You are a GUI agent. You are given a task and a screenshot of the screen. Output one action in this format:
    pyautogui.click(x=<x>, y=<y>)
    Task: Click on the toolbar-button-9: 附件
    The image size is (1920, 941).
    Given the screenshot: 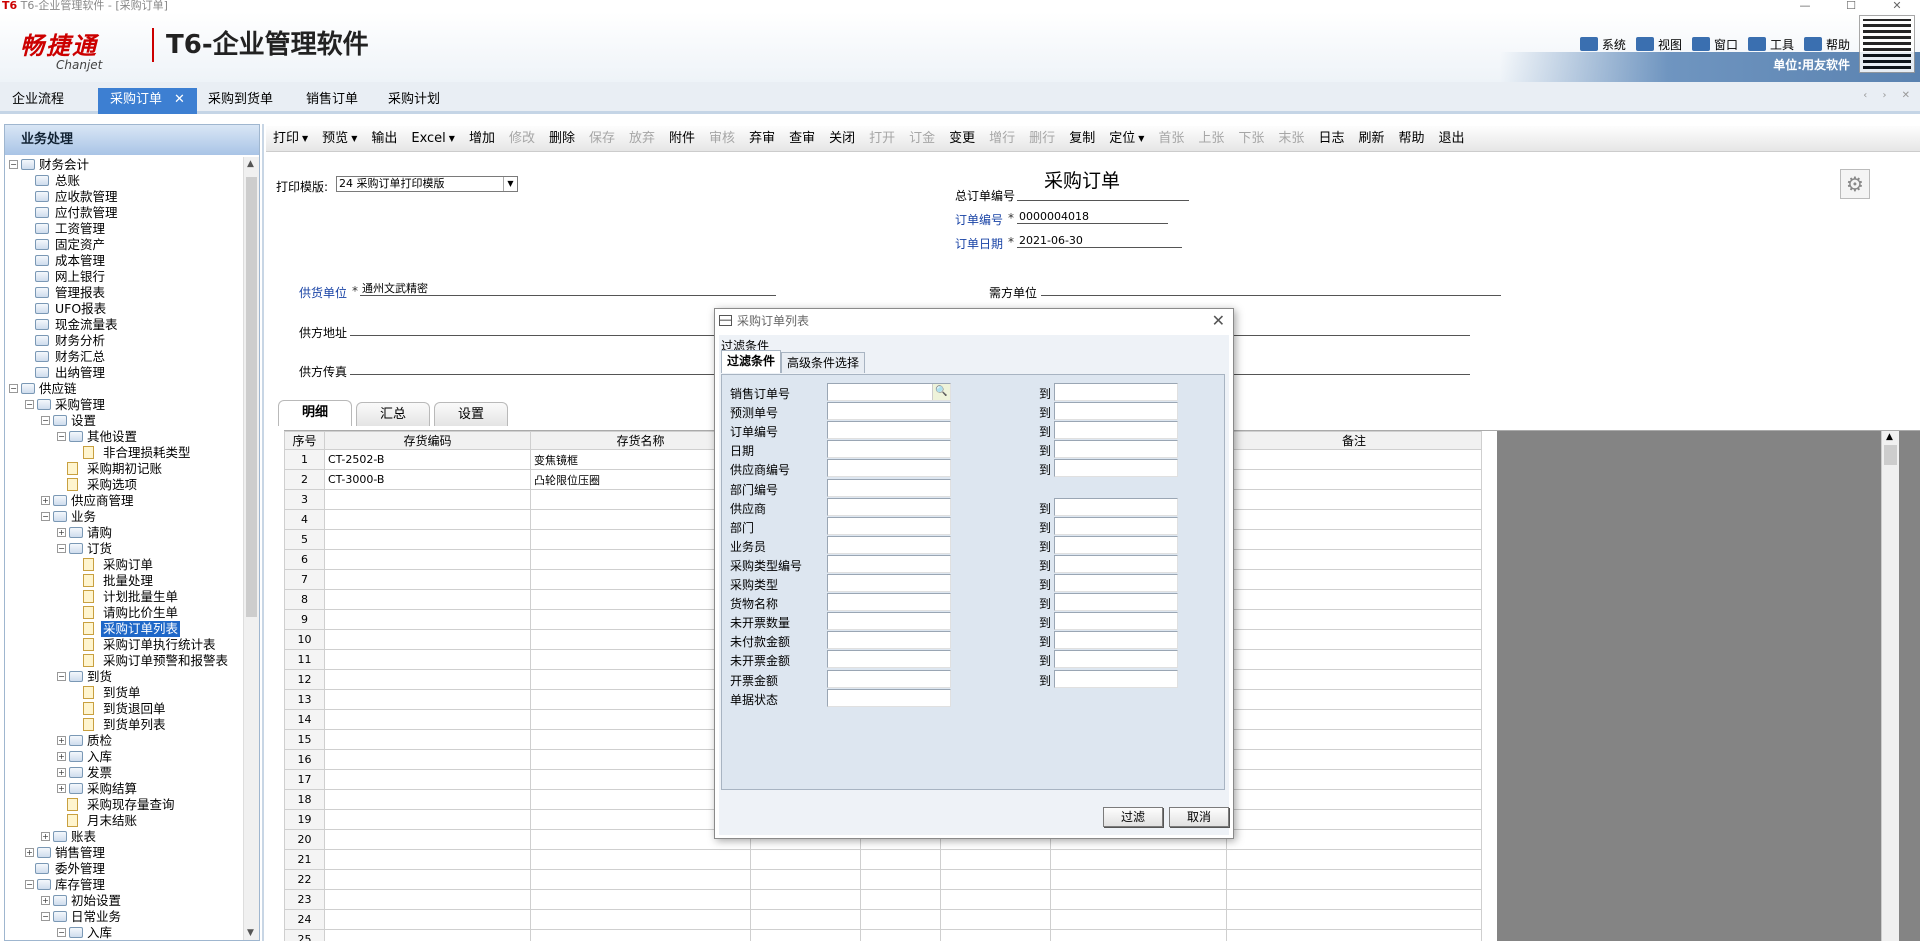 What is the action you would take?
    pyautogui.click(x=682, y=139)
    